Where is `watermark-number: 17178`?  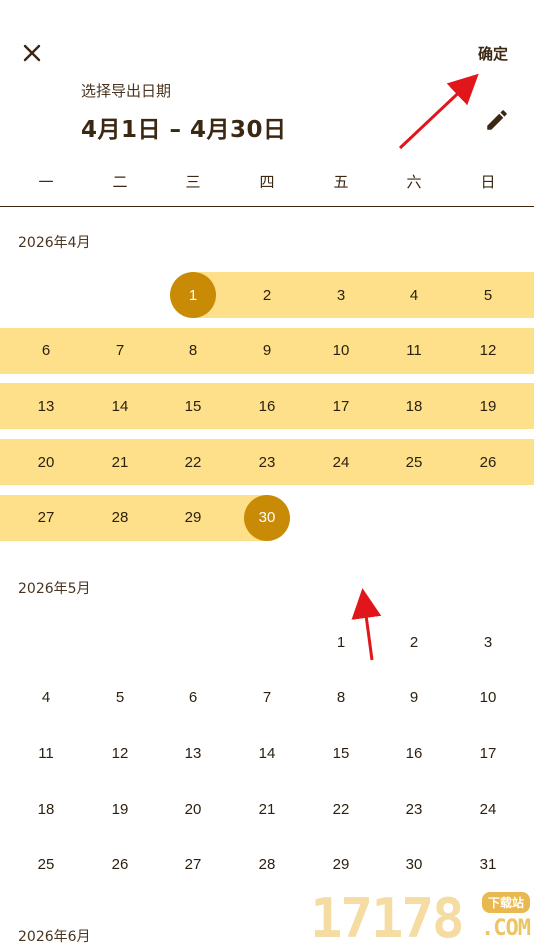 watermark-number: 17178 is located at coordinates (387, 918).